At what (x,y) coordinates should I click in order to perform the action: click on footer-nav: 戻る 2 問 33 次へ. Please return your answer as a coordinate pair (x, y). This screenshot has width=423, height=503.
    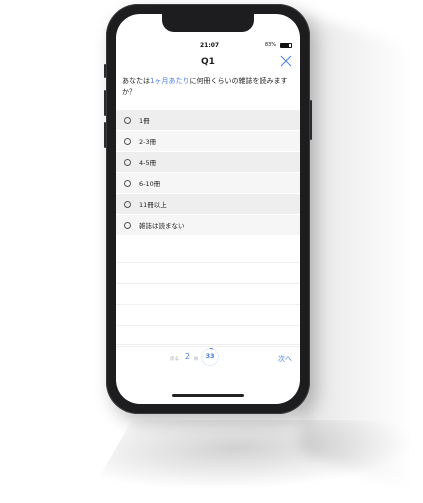
    Looking at the image, I should click on (208, 358).